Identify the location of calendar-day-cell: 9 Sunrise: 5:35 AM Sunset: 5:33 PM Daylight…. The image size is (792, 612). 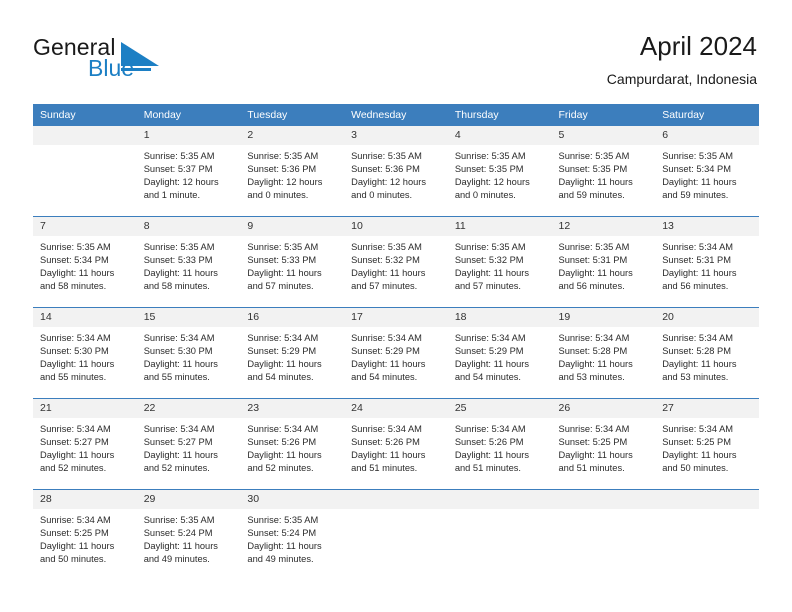
(292, 262).